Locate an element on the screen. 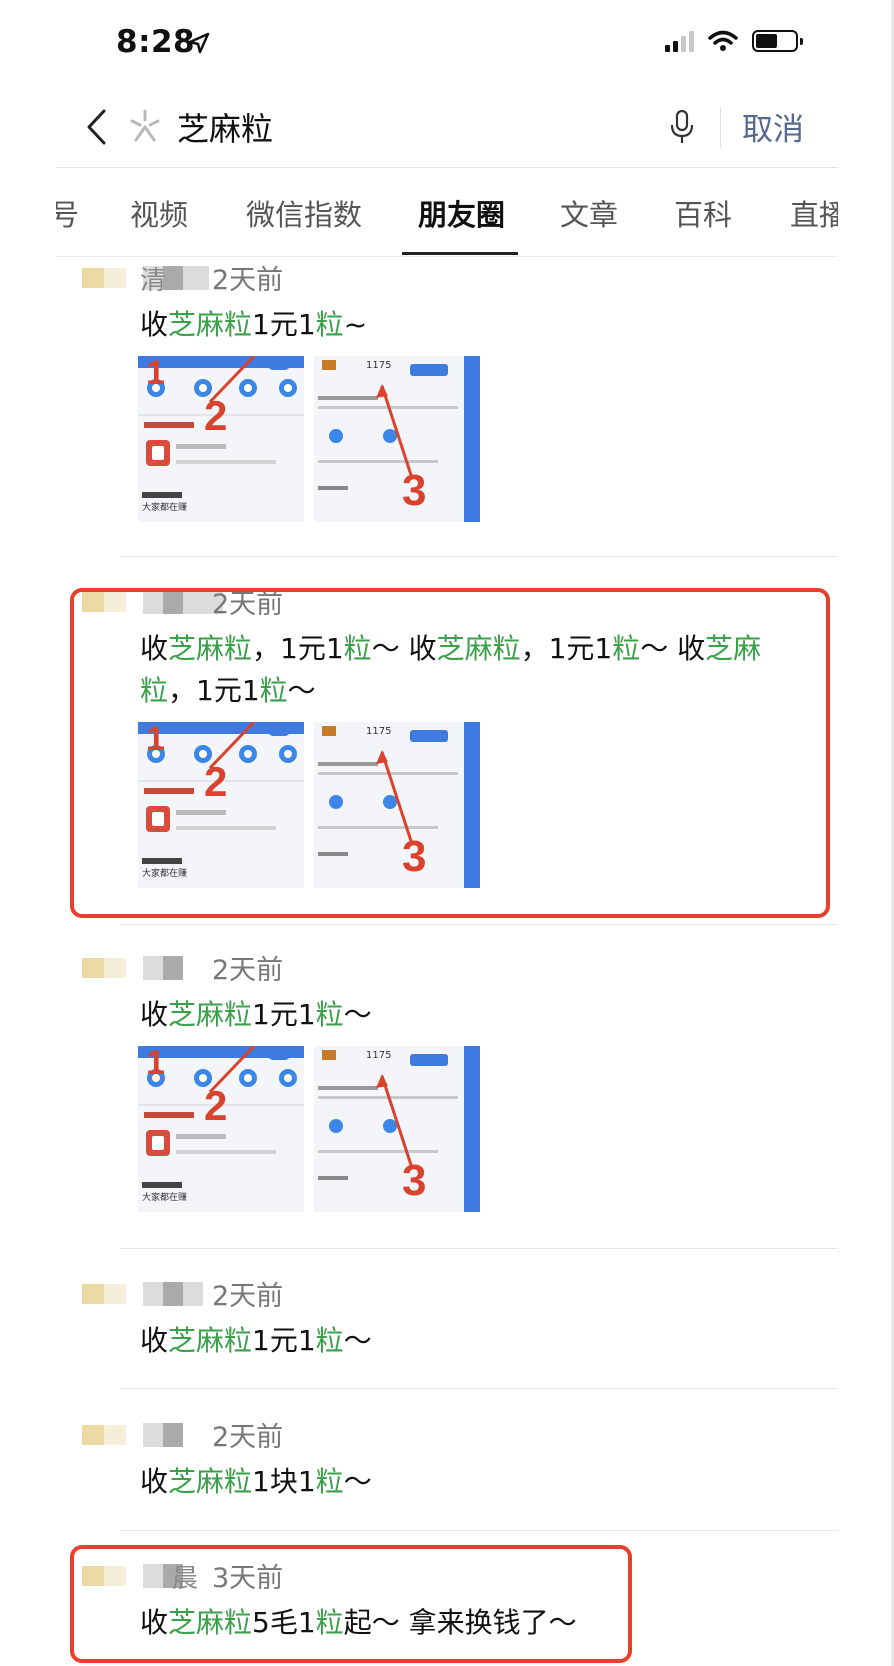 This screenshot has height=1666, width=894. wechat-search-icon is located at coordinates (145, 125).